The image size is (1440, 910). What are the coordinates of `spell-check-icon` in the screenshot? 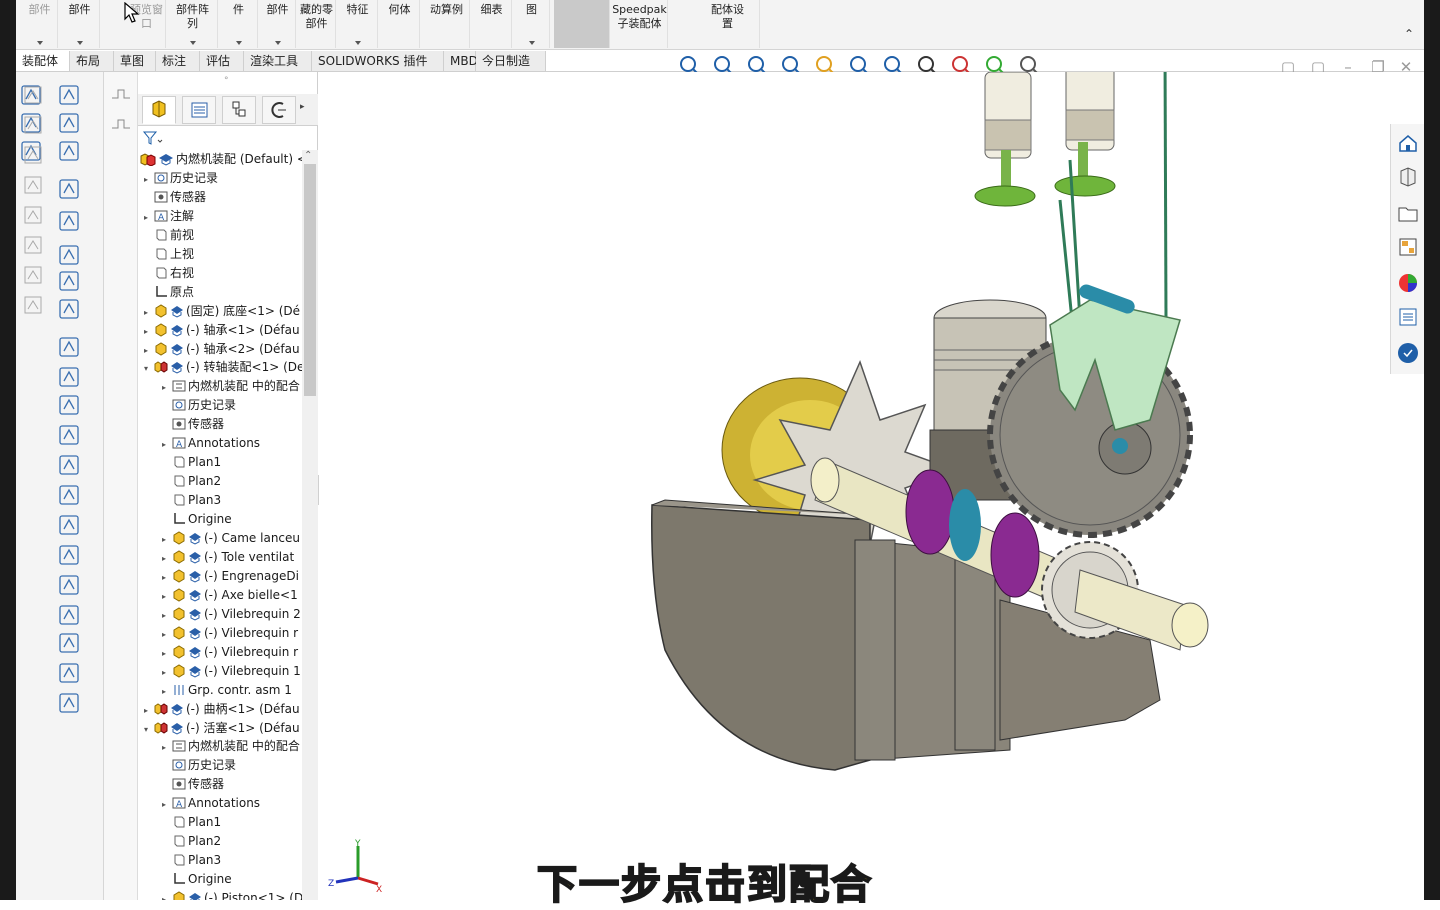 It's located at (69, 189).